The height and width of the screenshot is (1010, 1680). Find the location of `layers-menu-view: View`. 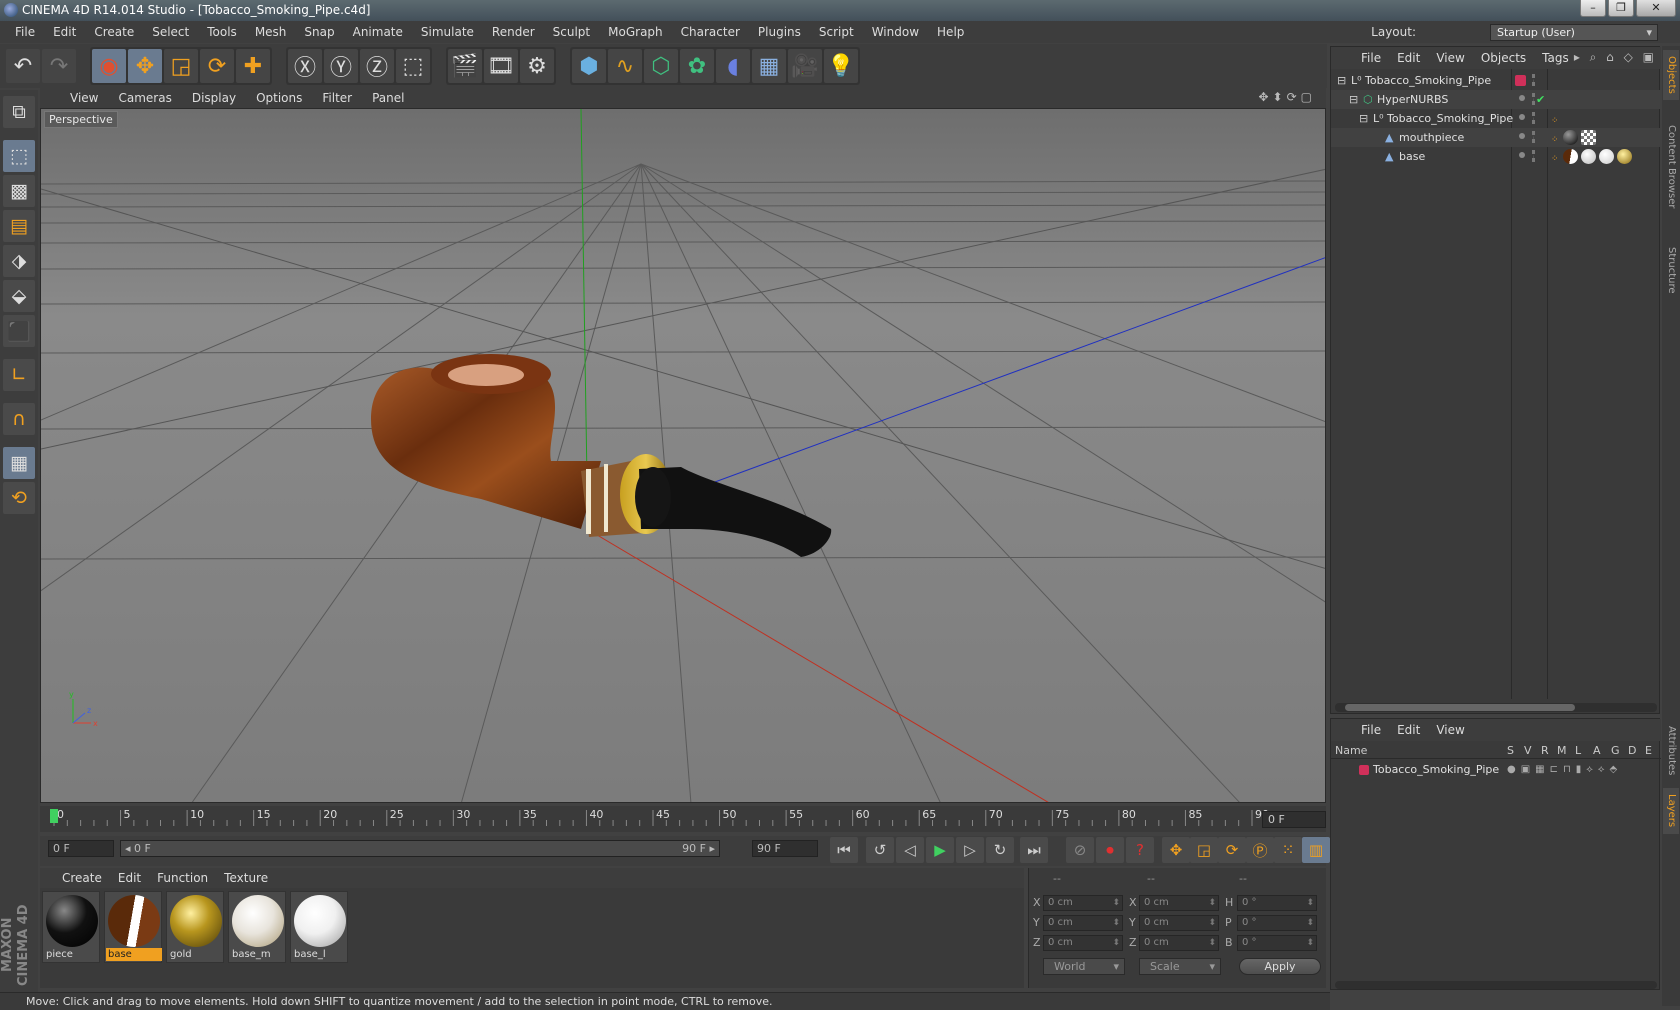

layers-menu-view: View is located at coordinates (1450, 730).